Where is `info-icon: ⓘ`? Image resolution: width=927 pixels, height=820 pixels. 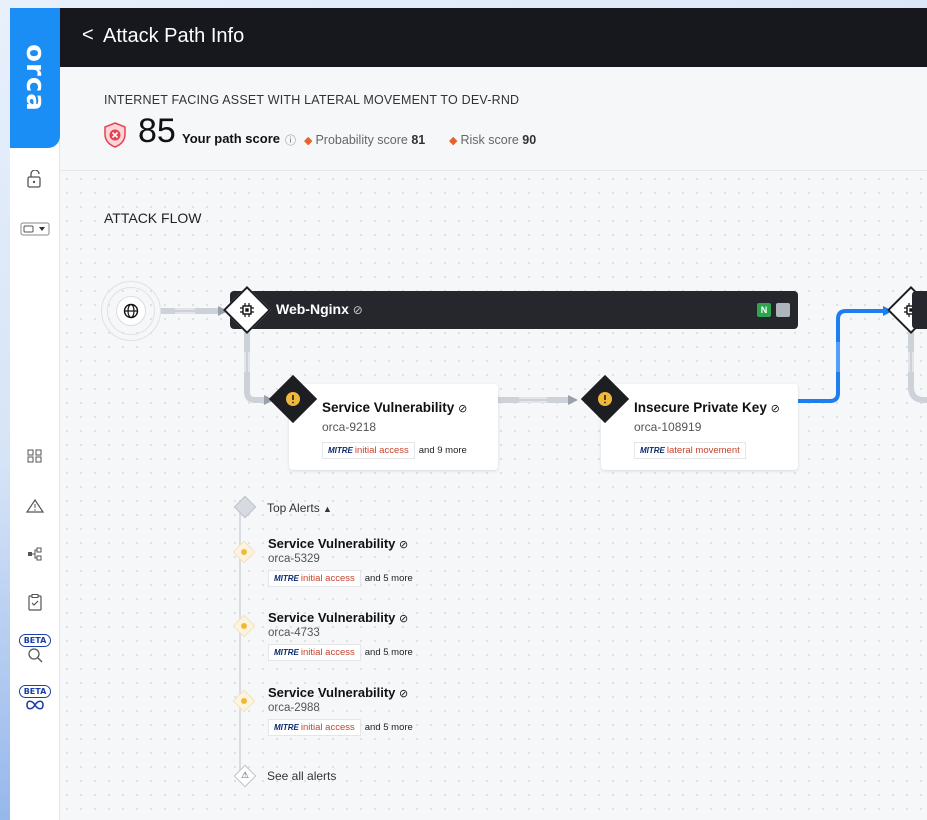
info-icon: ⓘ is located at coordinates (290, 140).